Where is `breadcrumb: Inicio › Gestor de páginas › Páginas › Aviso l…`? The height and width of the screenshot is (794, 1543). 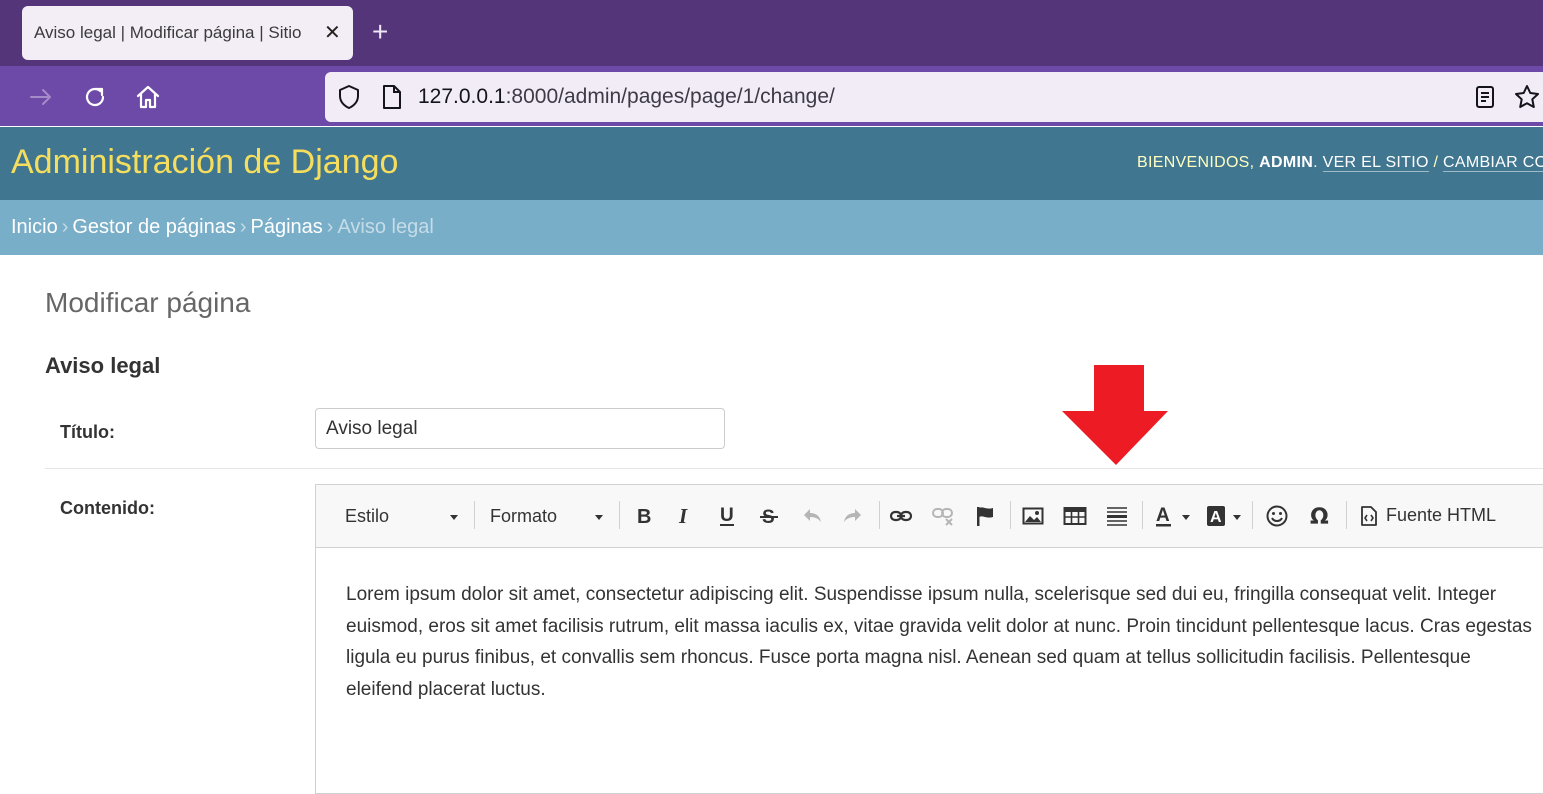
breadcrumb: Inicio › Gestor de páginas › Páginas › Aviso l… is located at coordinates (222, 227).